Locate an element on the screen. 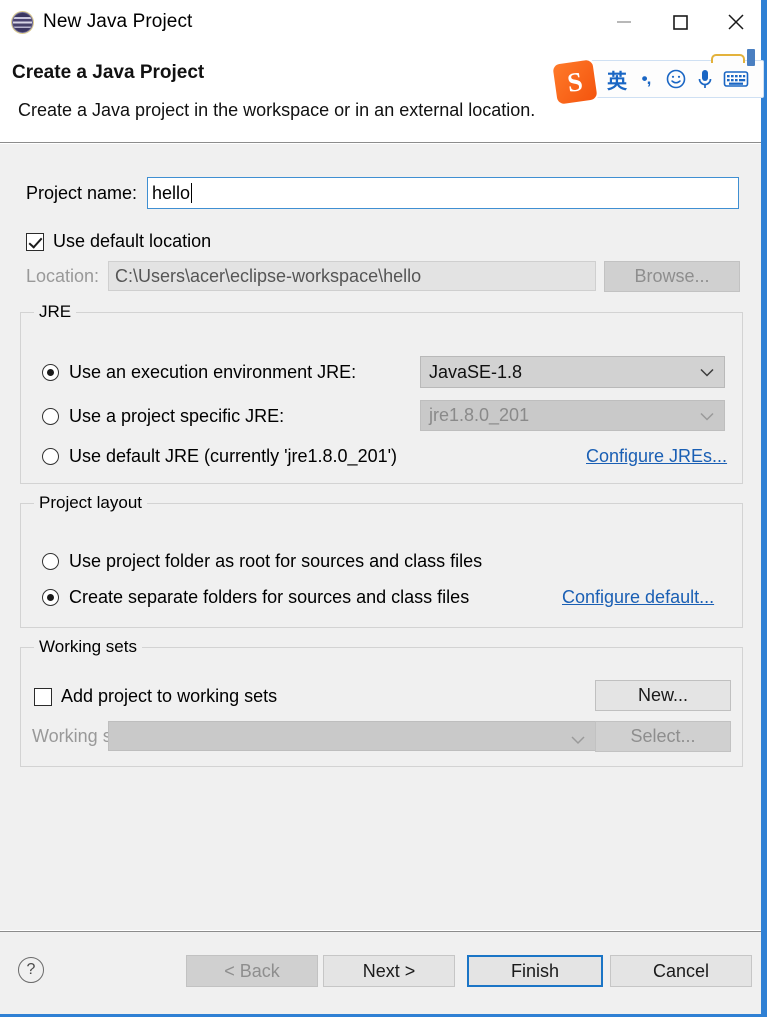  page-title: Create a Java Project is located at coordinates (108, 72).